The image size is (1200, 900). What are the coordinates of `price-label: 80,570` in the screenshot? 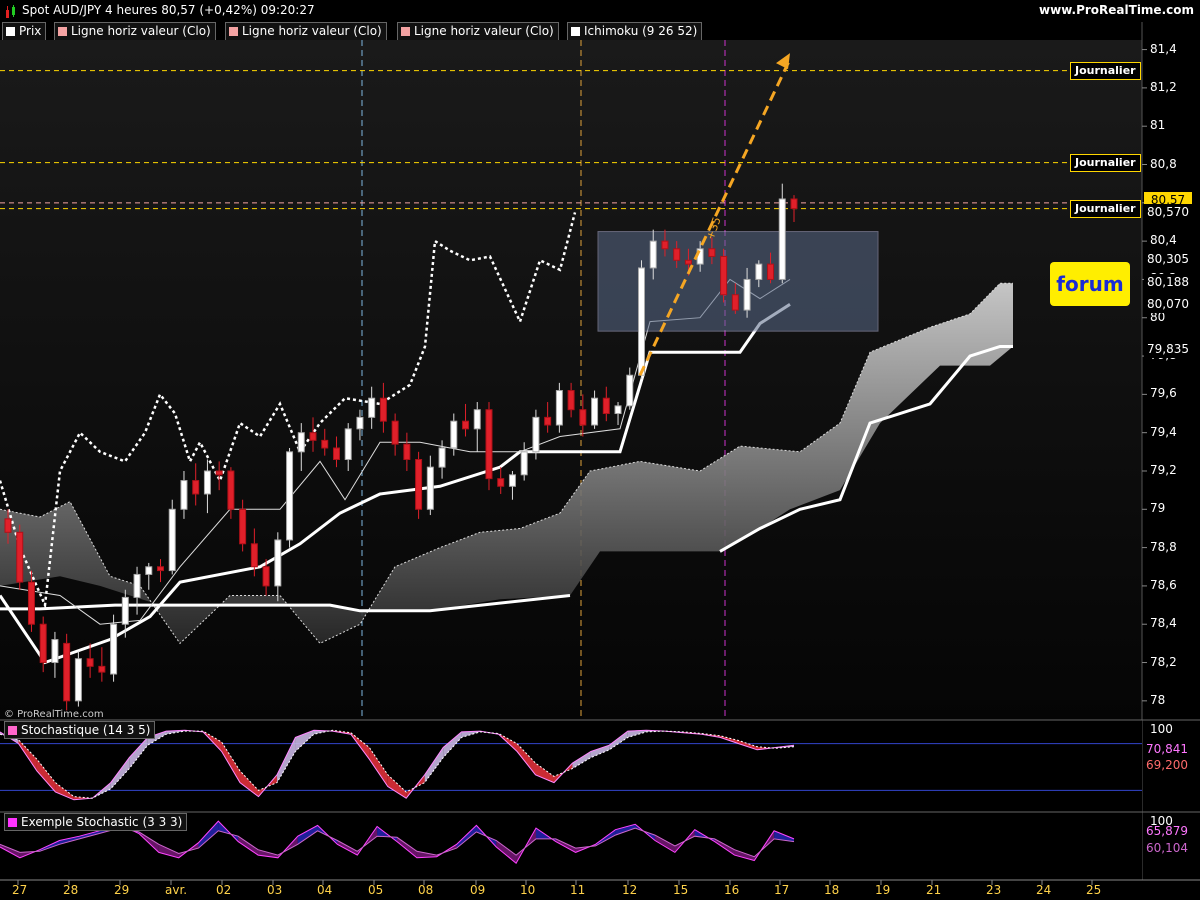 It's located at (1168, 213).